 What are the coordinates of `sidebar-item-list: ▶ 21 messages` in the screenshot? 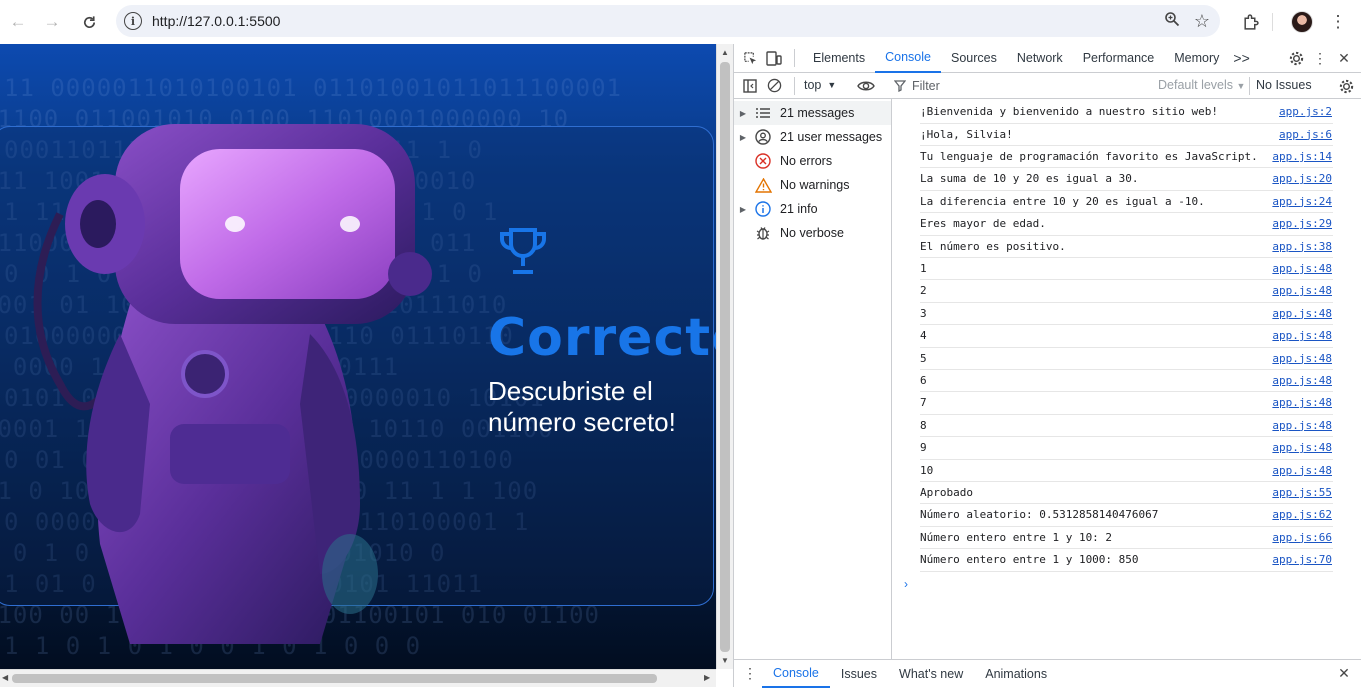 It's located at (812, 113).